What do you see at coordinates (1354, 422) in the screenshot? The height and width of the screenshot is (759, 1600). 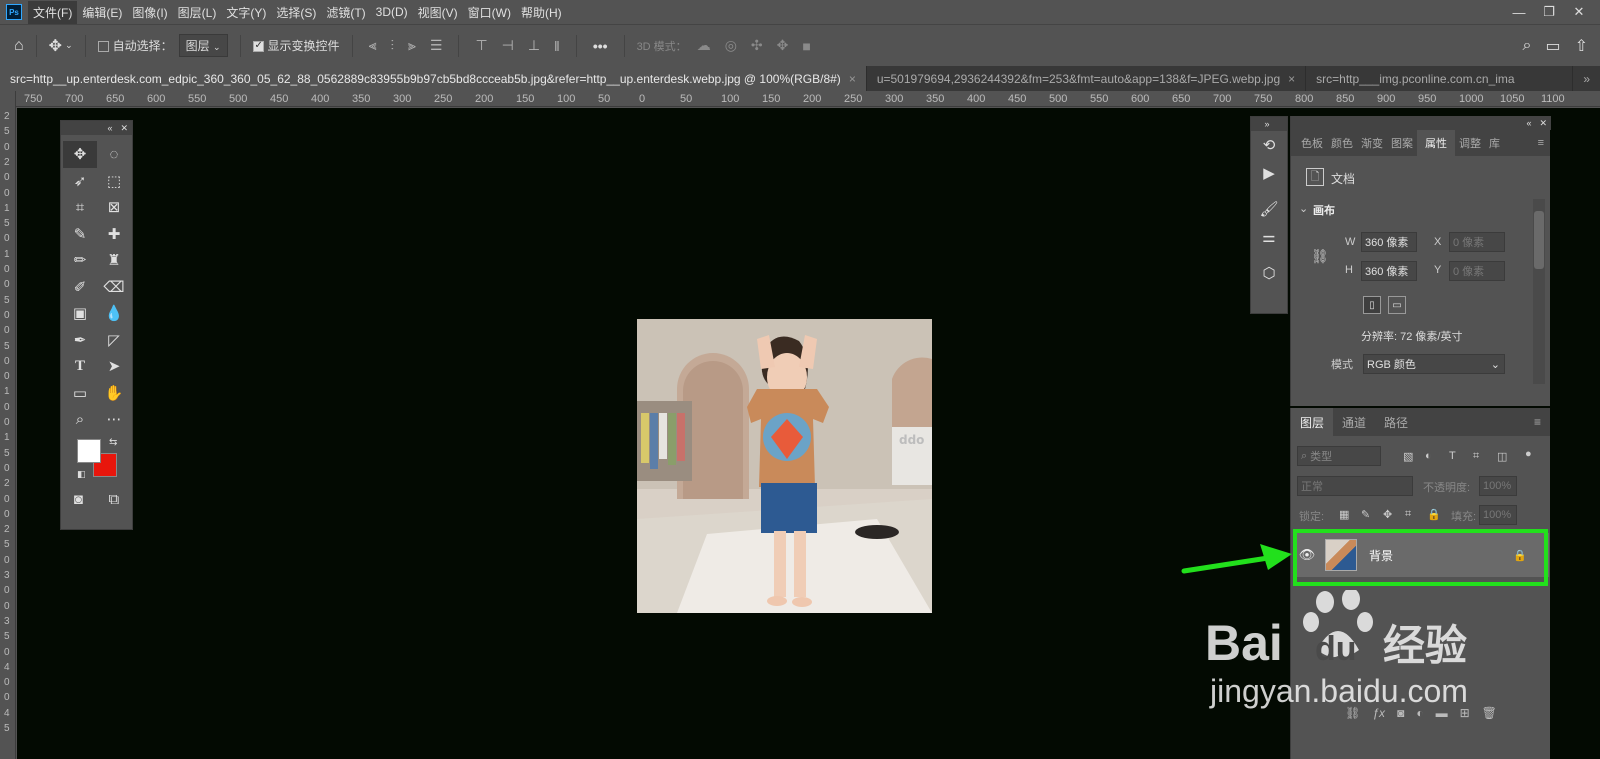 I see `tab-channels: 通道` at bounding box center [1354, 422].